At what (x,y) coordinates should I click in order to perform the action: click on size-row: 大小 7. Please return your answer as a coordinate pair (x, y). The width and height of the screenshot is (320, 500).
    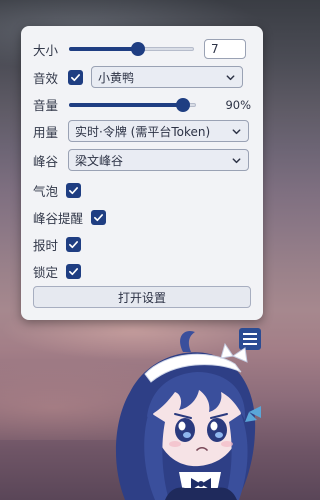
    Looking at the image, I should click on (142, 49).